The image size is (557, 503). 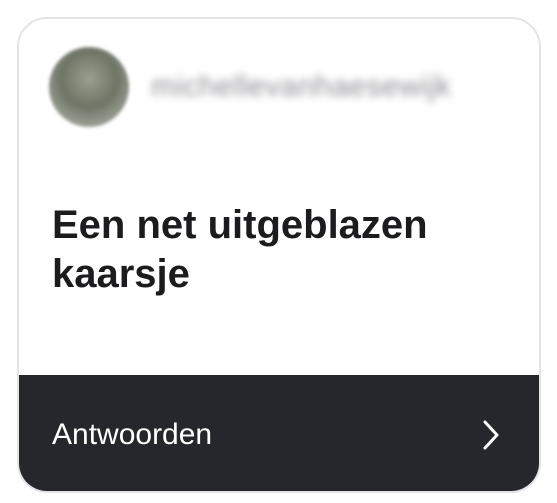 What do you see at coordinates (240, 249) in the screenshot?
I see `message-text: Een net uitgeblazen kaarsje` at bounding box center [240, 249].